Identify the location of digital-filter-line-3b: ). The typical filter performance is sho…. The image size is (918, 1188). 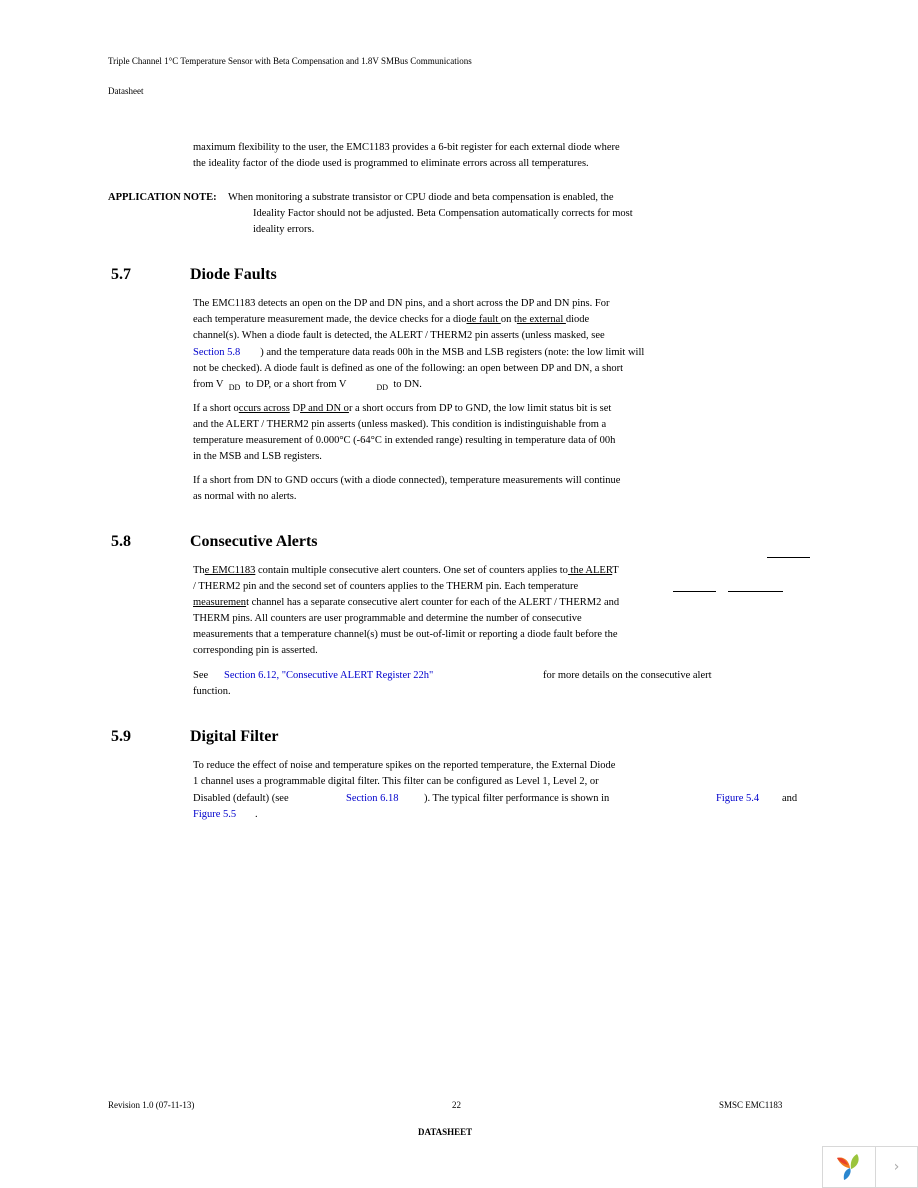
(517, 798).